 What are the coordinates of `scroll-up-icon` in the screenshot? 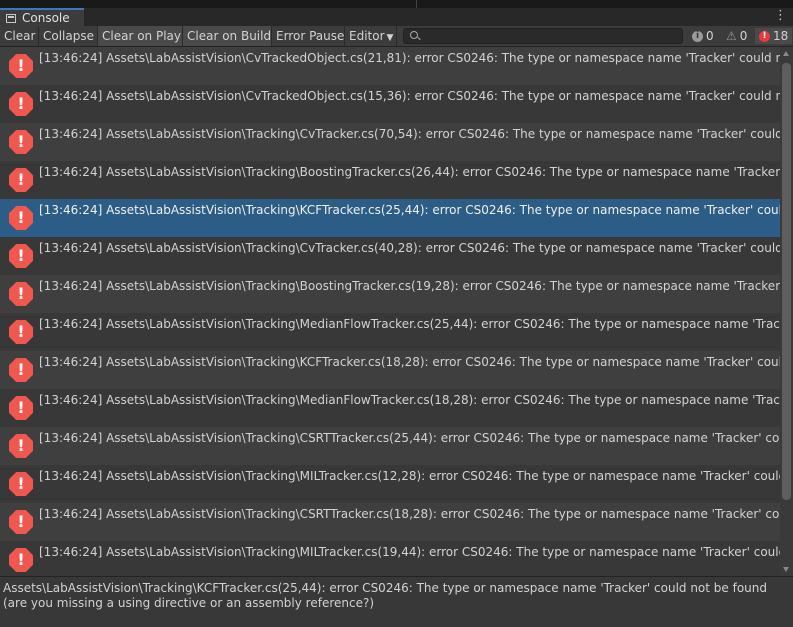 It's located at (786, 53).